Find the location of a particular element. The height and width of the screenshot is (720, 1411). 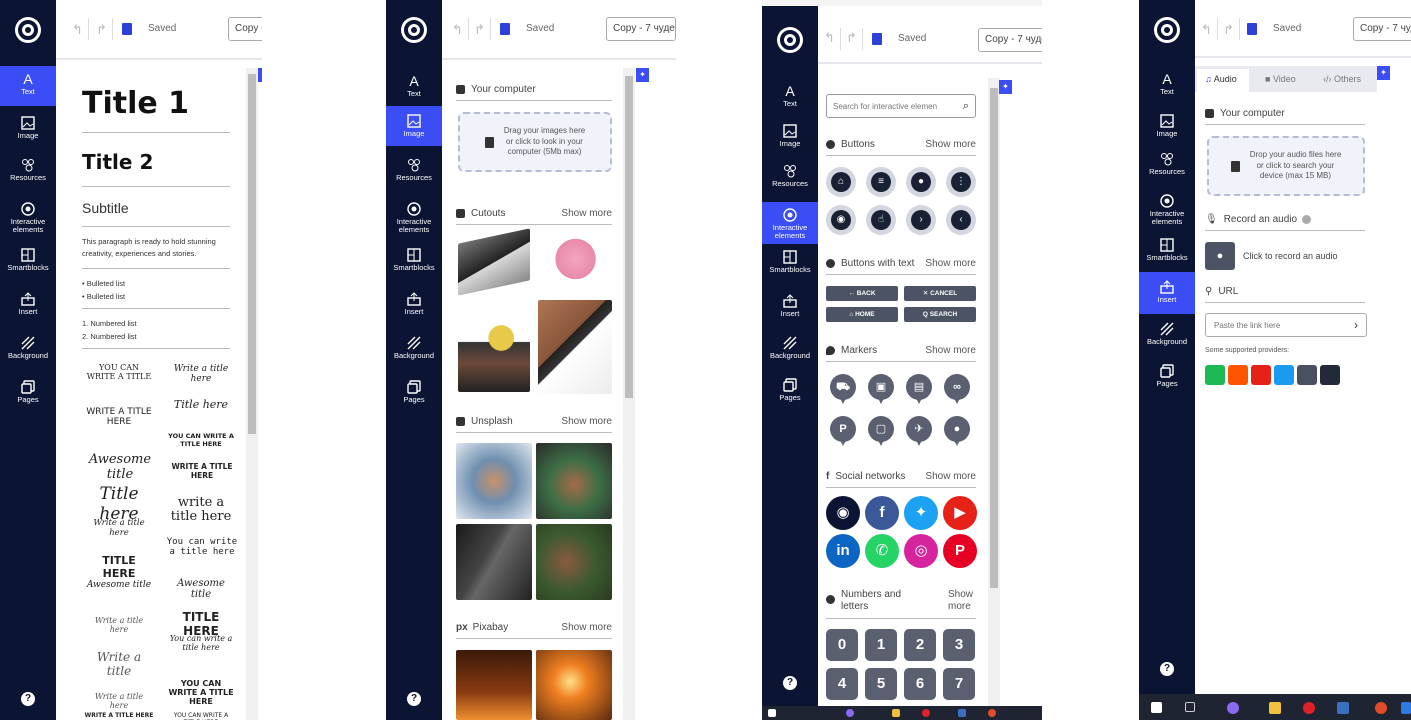

prev-button-element: ‹ is located at coordinates (961, 220).